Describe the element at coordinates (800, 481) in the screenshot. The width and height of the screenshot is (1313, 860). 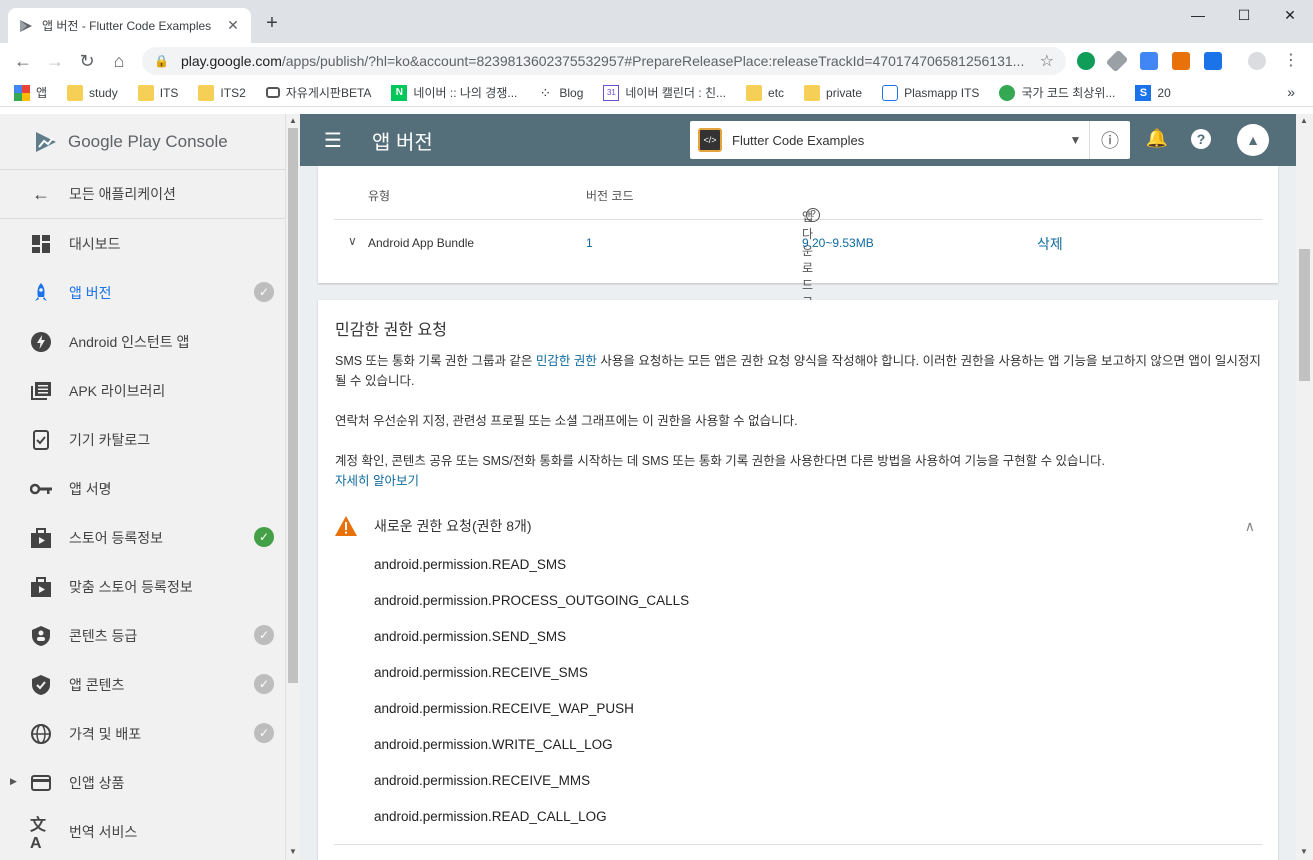
I see `learn-more-link: 자세히 알아보기` at that location.